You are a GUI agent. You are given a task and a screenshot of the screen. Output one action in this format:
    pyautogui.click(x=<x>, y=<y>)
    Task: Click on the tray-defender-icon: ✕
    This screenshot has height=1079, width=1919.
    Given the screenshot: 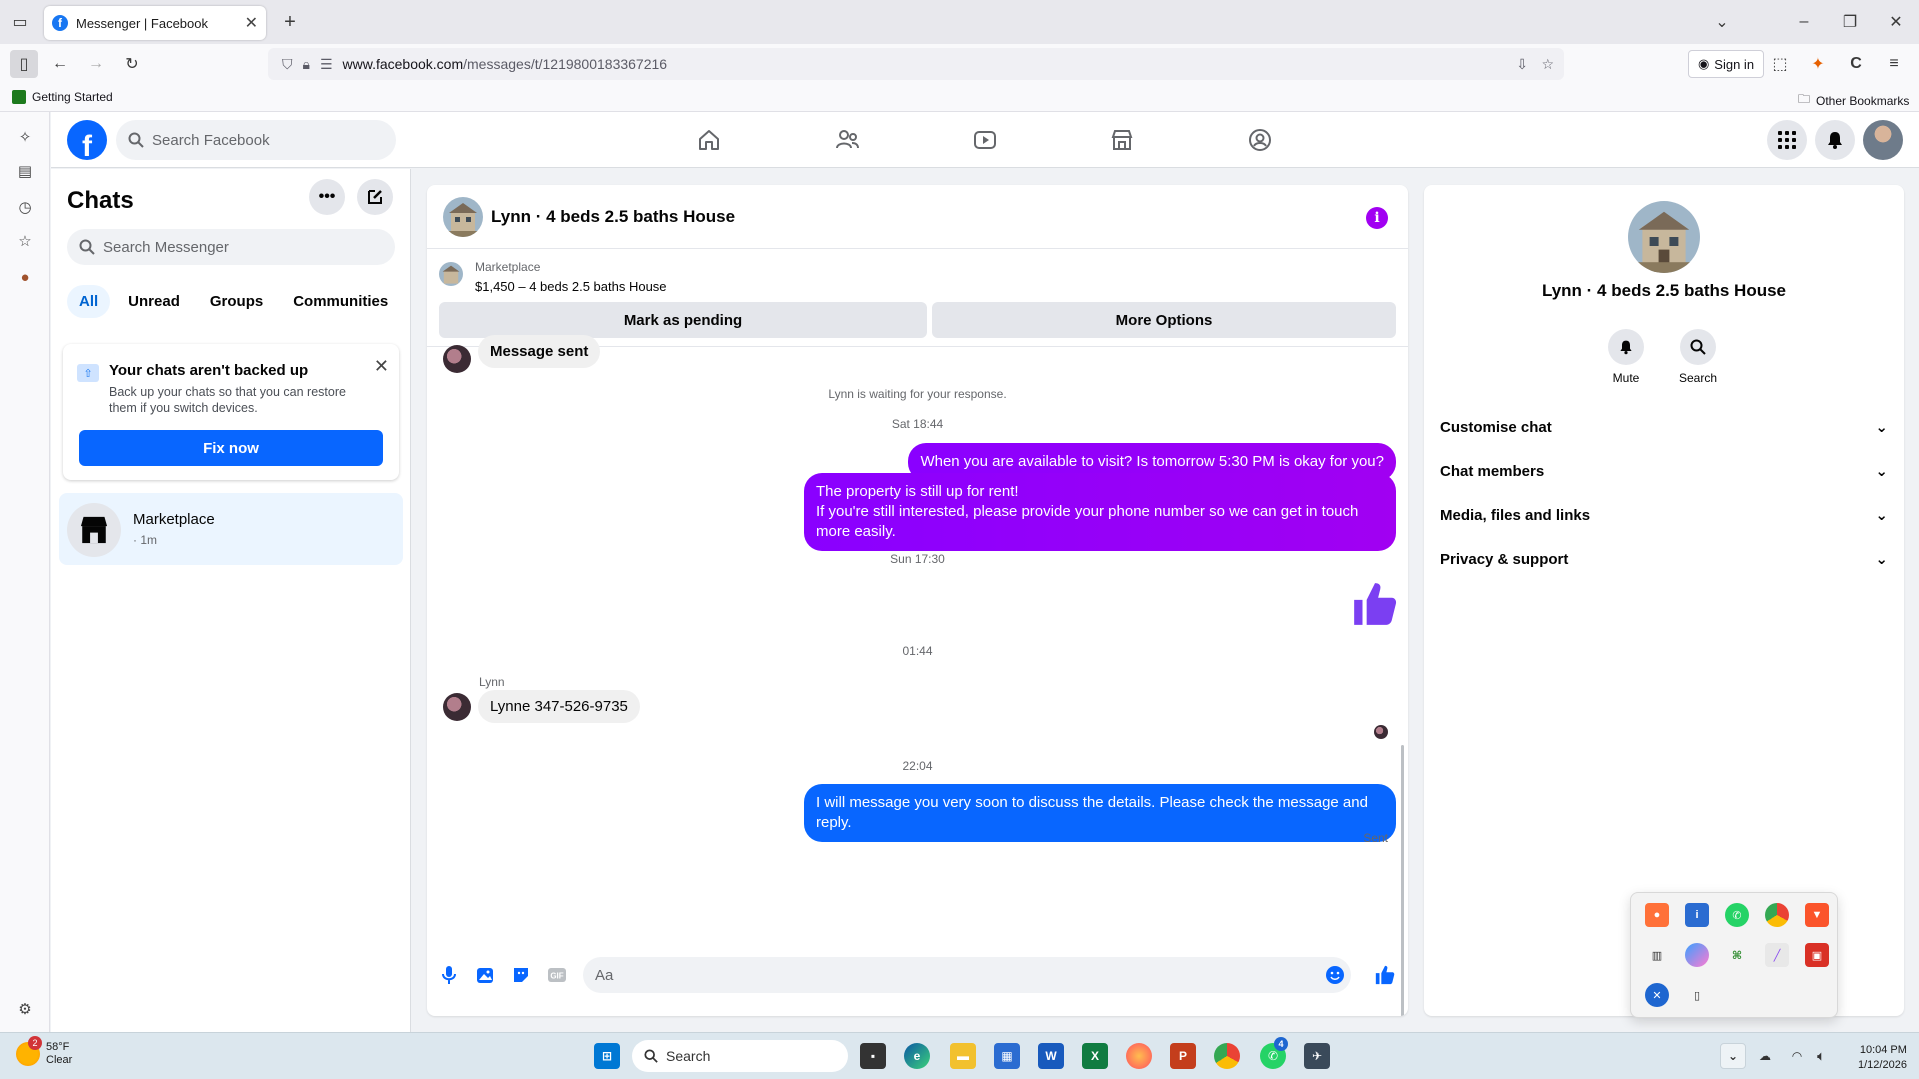 What is the action you would take?
    pyautogui.click(x=1657, y=995)
    